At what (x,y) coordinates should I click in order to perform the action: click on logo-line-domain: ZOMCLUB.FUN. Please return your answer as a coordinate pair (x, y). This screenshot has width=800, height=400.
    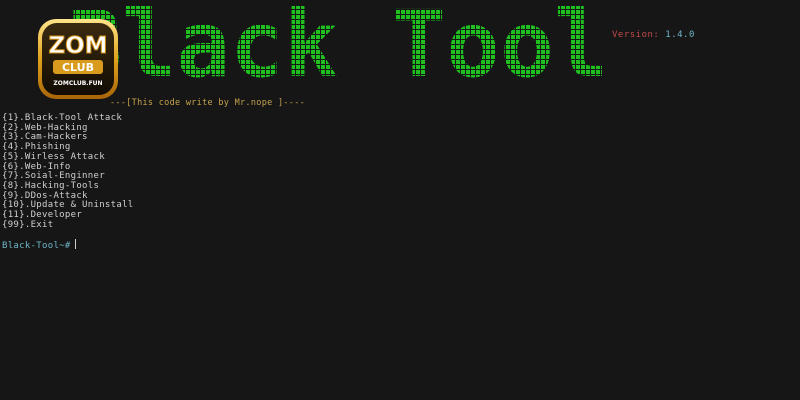
    Looking at the image, I should click on (77, 83).